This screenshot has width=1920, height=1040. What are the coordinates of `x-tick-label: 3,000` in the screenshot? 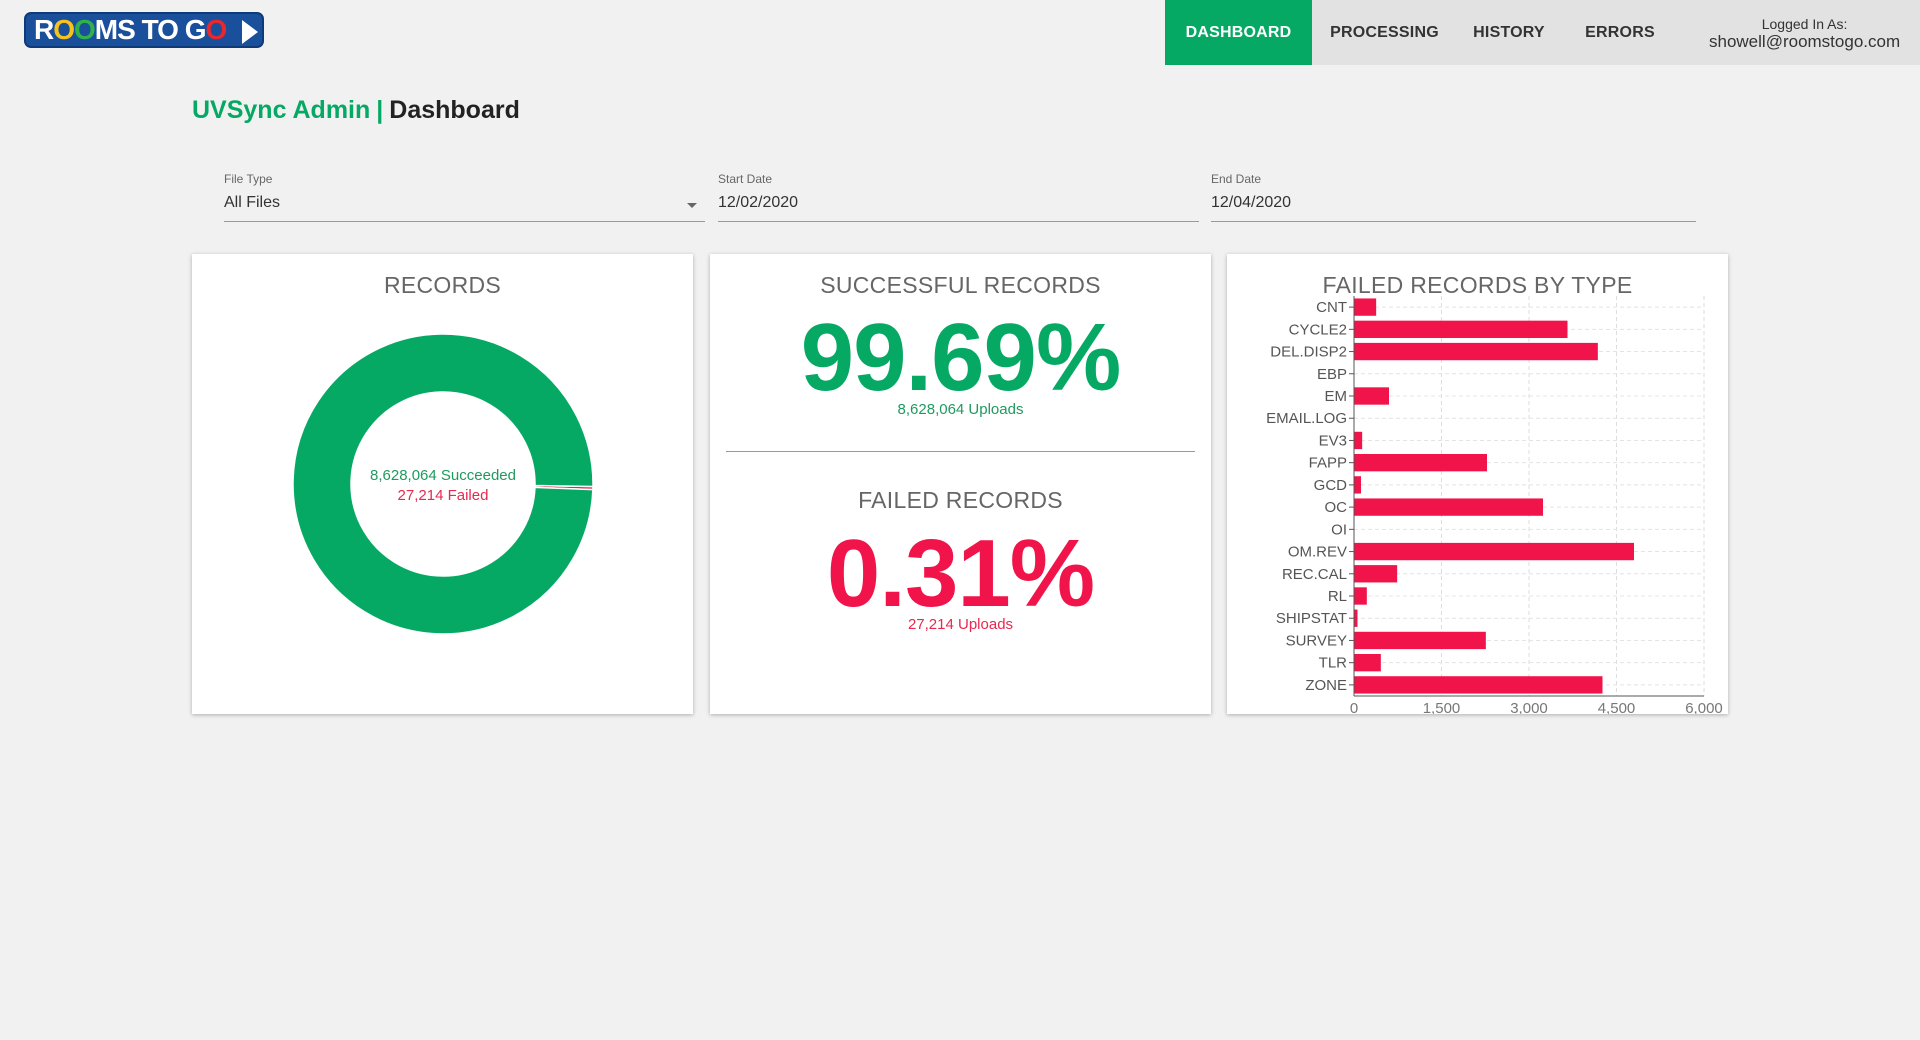 It's located at (1529, 707).